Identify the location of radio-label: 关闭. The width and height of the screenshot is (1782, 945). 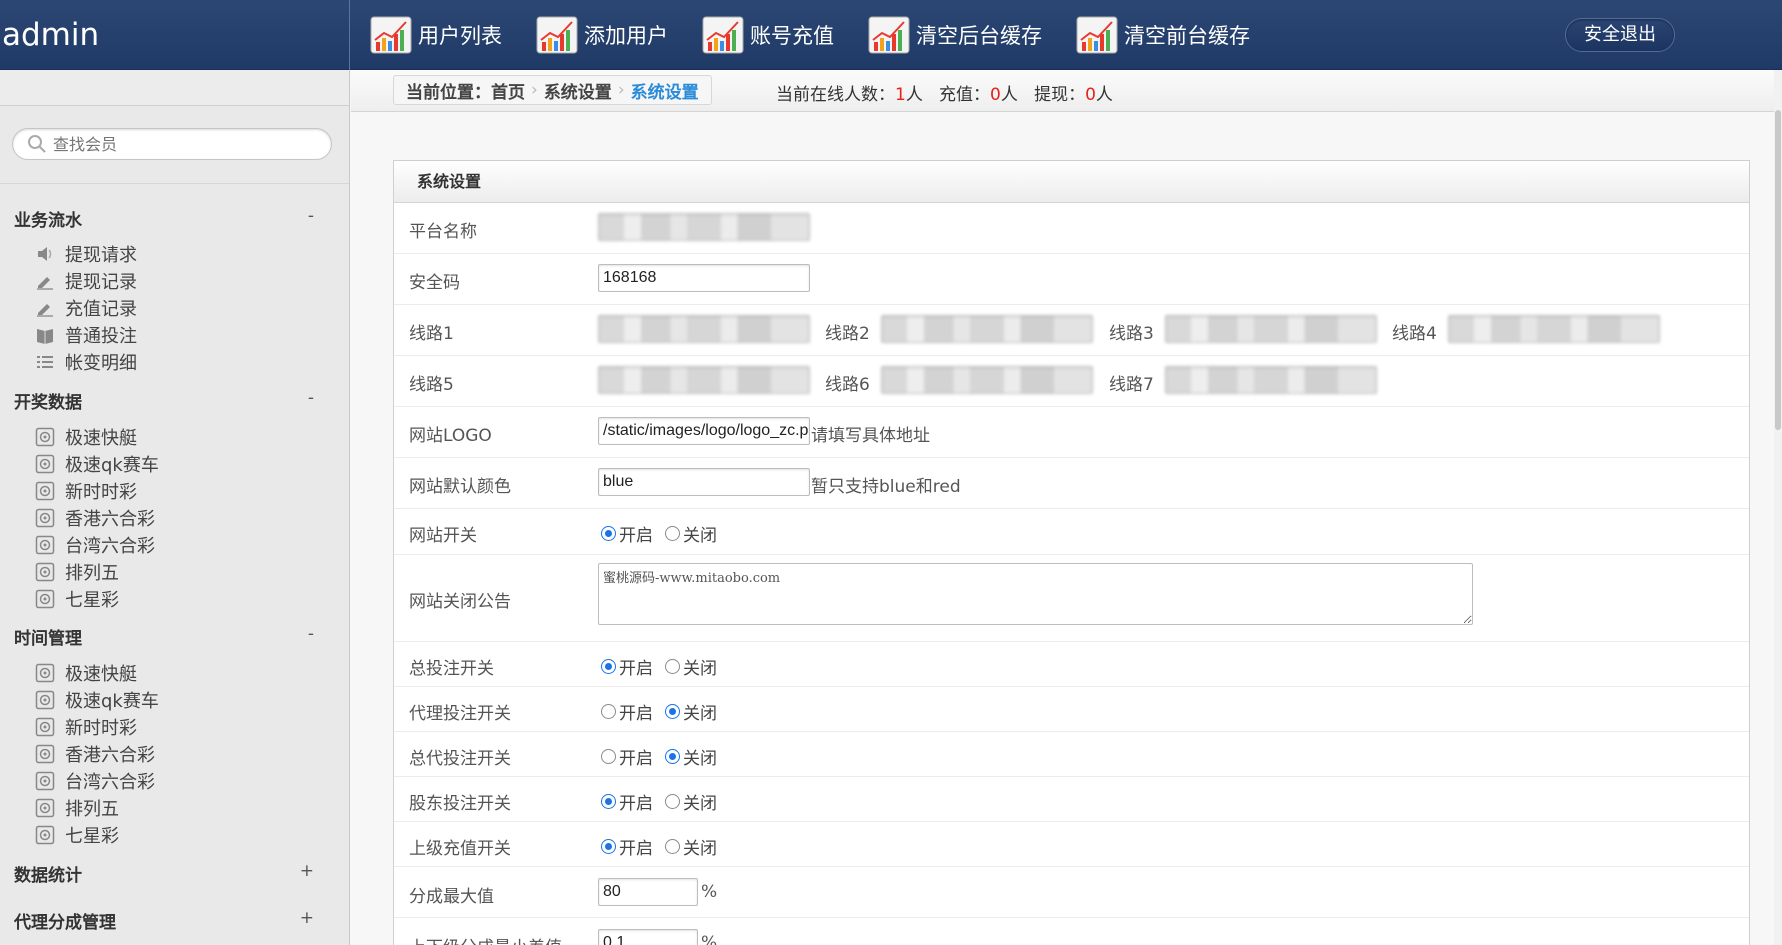
(700, 714).